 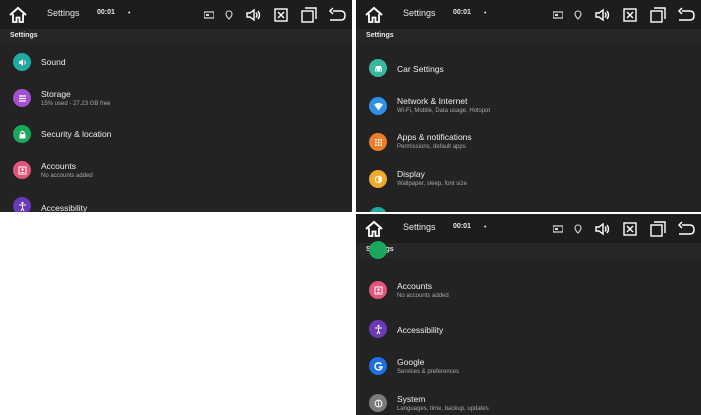 I want to click on sound-icon, so click(x=22, y=62).